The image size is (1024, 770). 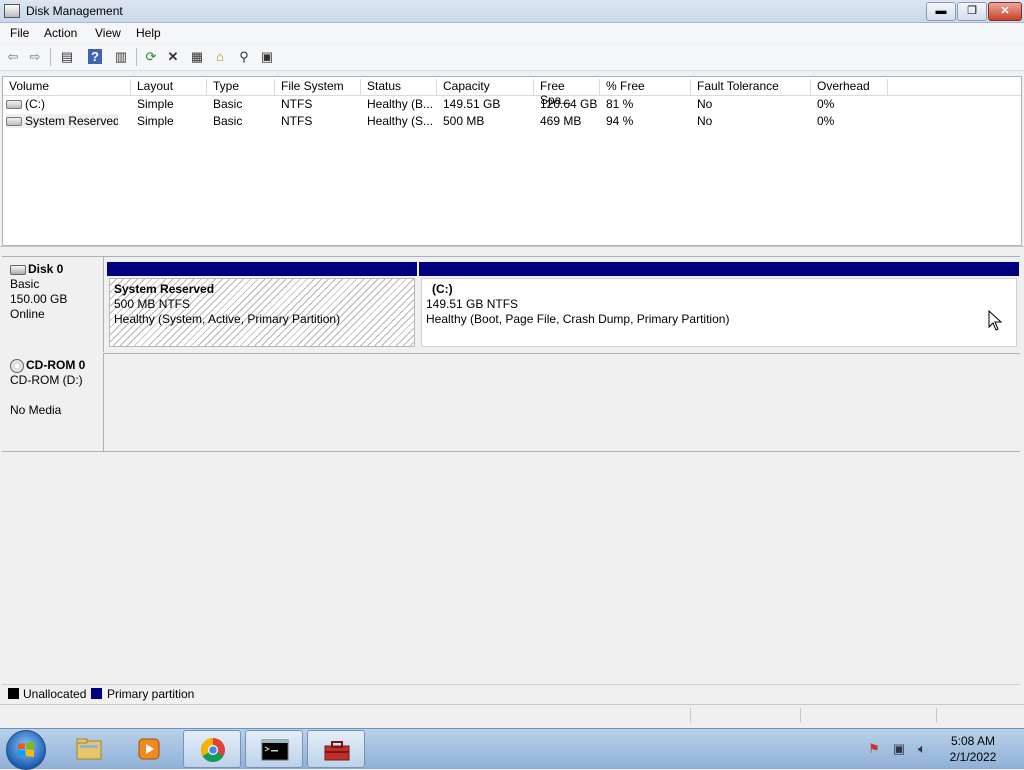 I want to click on menu-view: View, so click(x=108, y=33).